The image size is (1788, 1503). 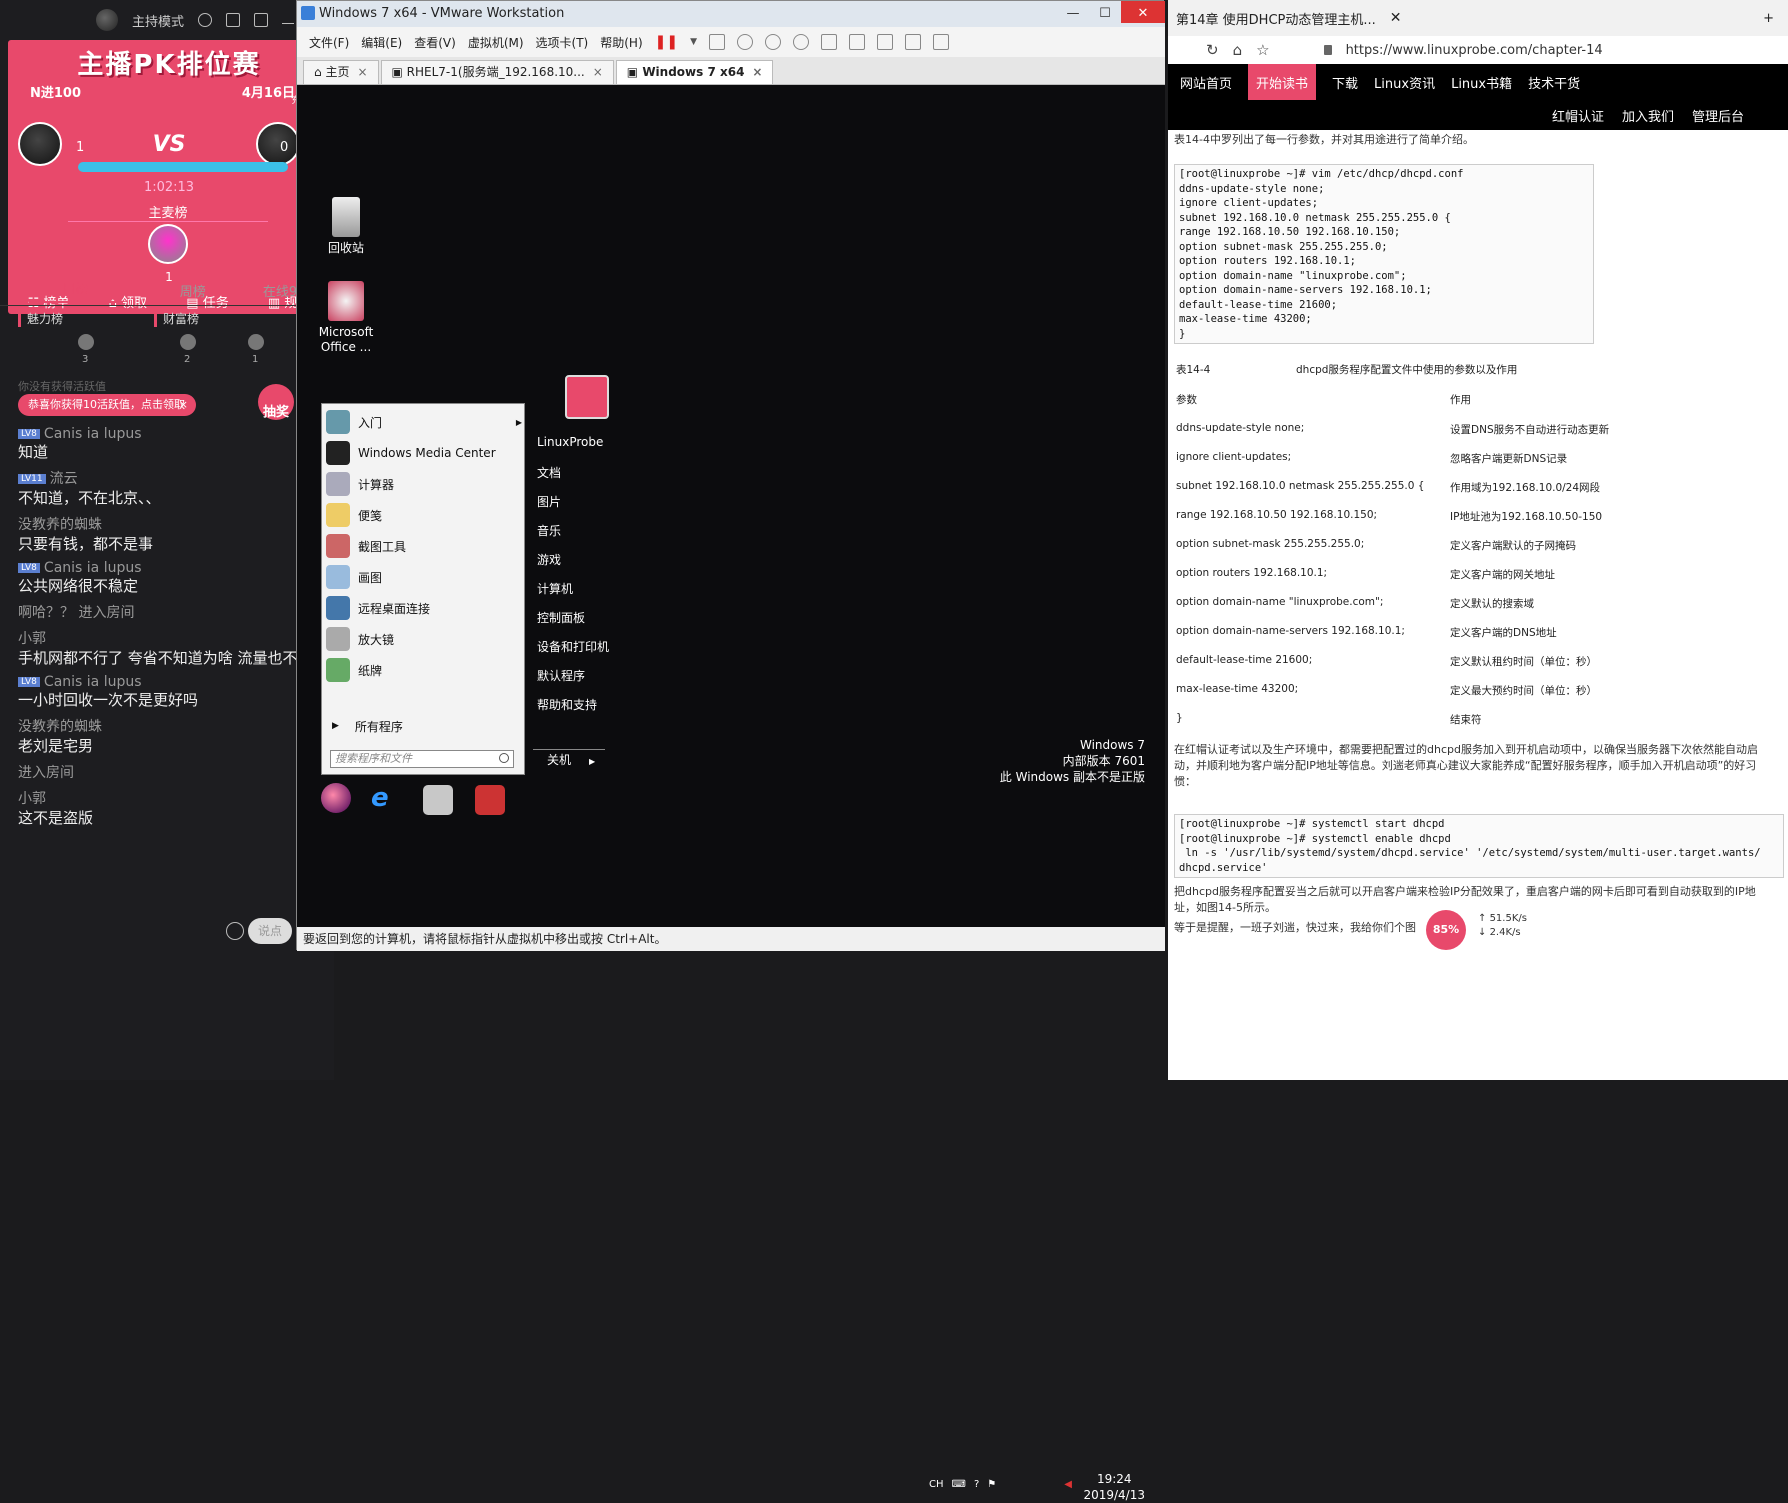 I want to click on start-link-user-folder: LinuxProbe, so click(x=570, y=442).